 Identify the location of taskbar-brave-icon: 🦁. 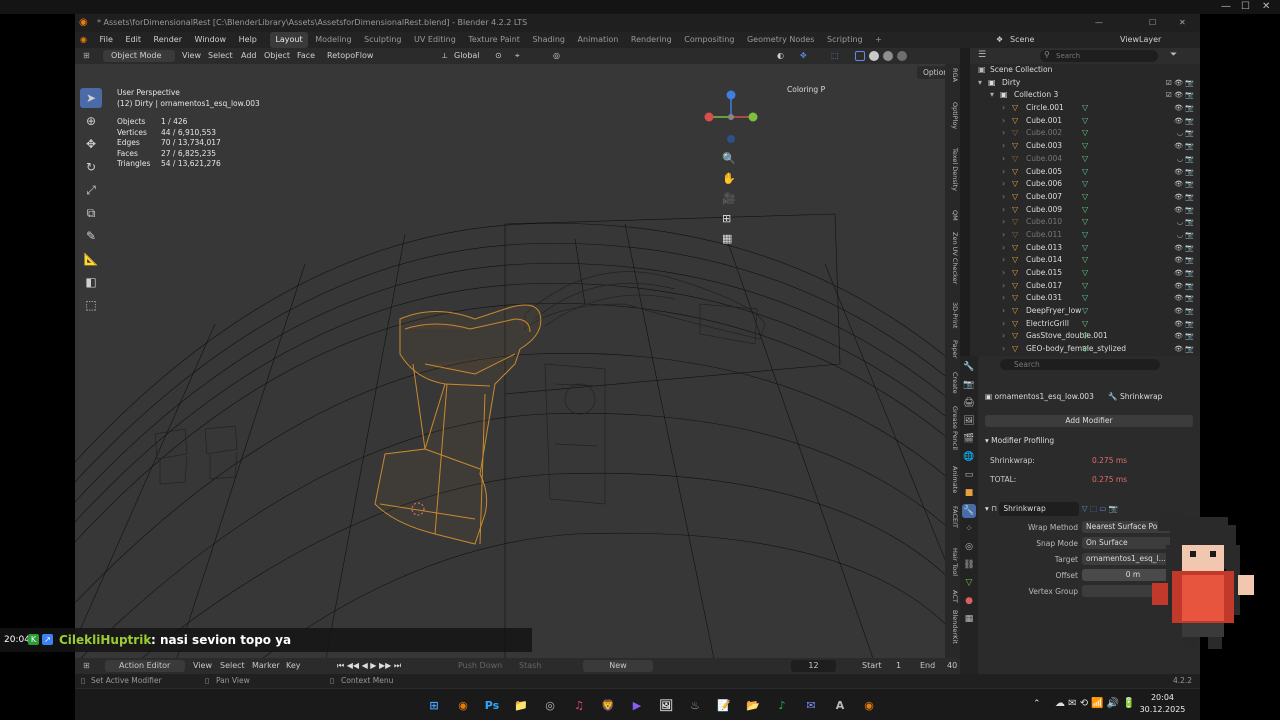
(608, 705).